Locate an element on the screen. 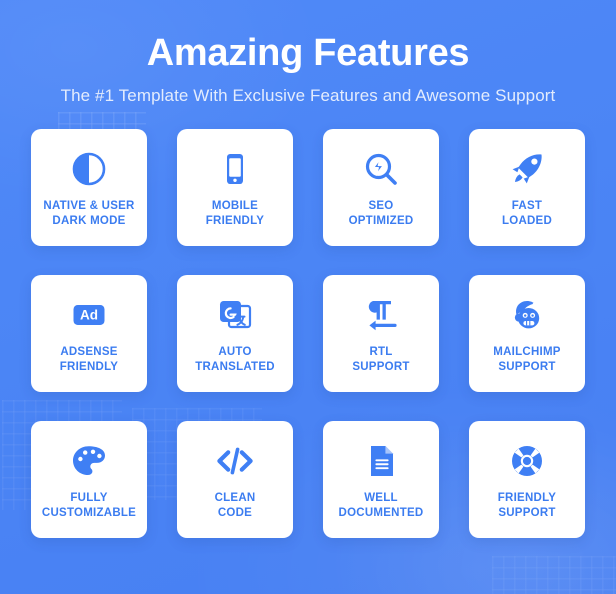 The width and height of the screenshot is (616, 594). mobile-phone-icon is located at coordinates (235, 169).